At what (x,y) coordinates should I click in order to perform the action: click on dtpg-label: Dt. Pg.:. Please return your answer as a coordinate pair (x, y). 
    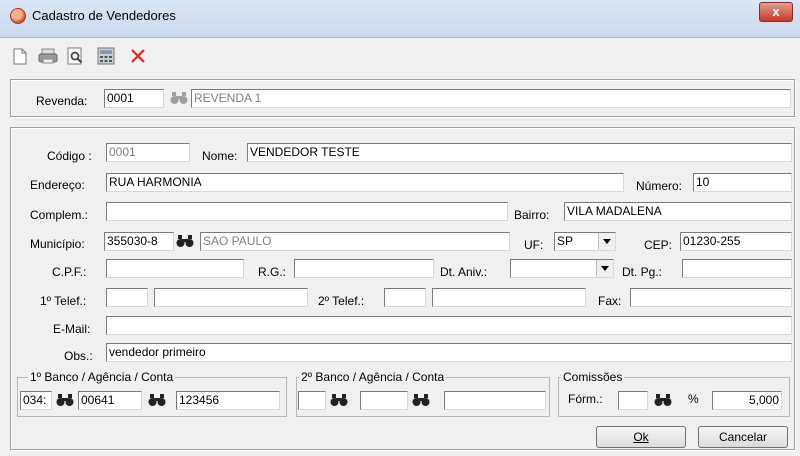
    Looking at the image, I should click on (642, 272).